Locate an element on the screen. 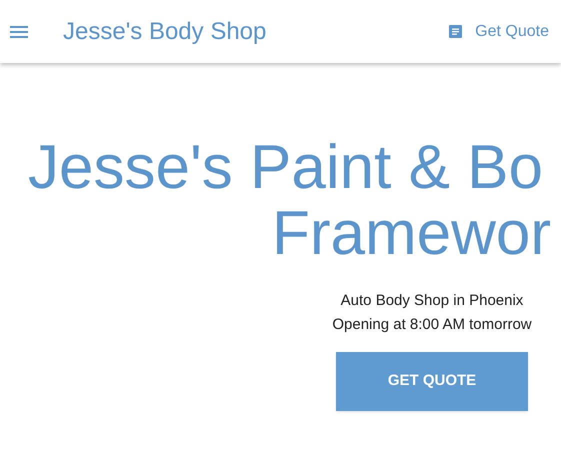 The height and width of the screenshot is (452, 561). get-quote-link: Get Quote is located at coordinates (499, 32).